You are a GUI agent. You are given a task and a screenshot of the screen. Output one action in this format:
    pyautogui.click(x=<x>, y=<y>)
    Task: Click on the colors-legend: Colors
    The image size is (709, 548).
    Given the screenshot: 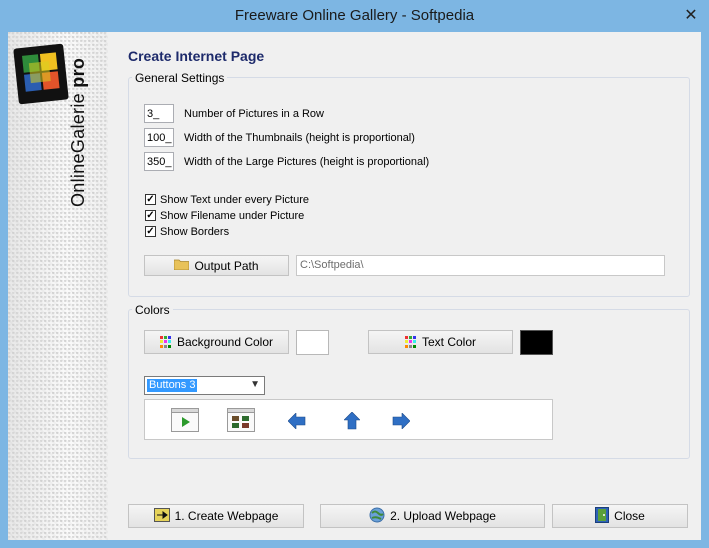 What is the action you would take?
    pyautogui.click(x=152, y=310)
    